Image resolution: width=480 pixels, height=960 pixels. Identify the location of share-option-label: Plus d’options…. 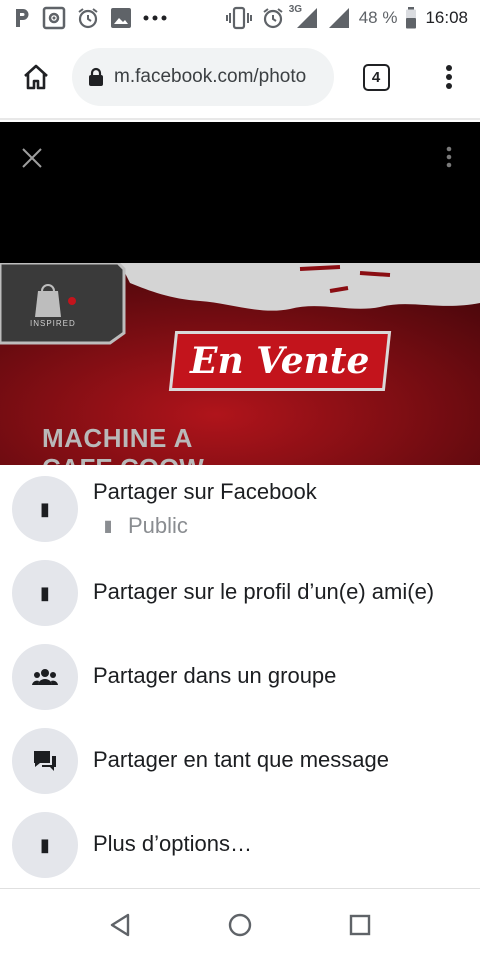
(172, 843).